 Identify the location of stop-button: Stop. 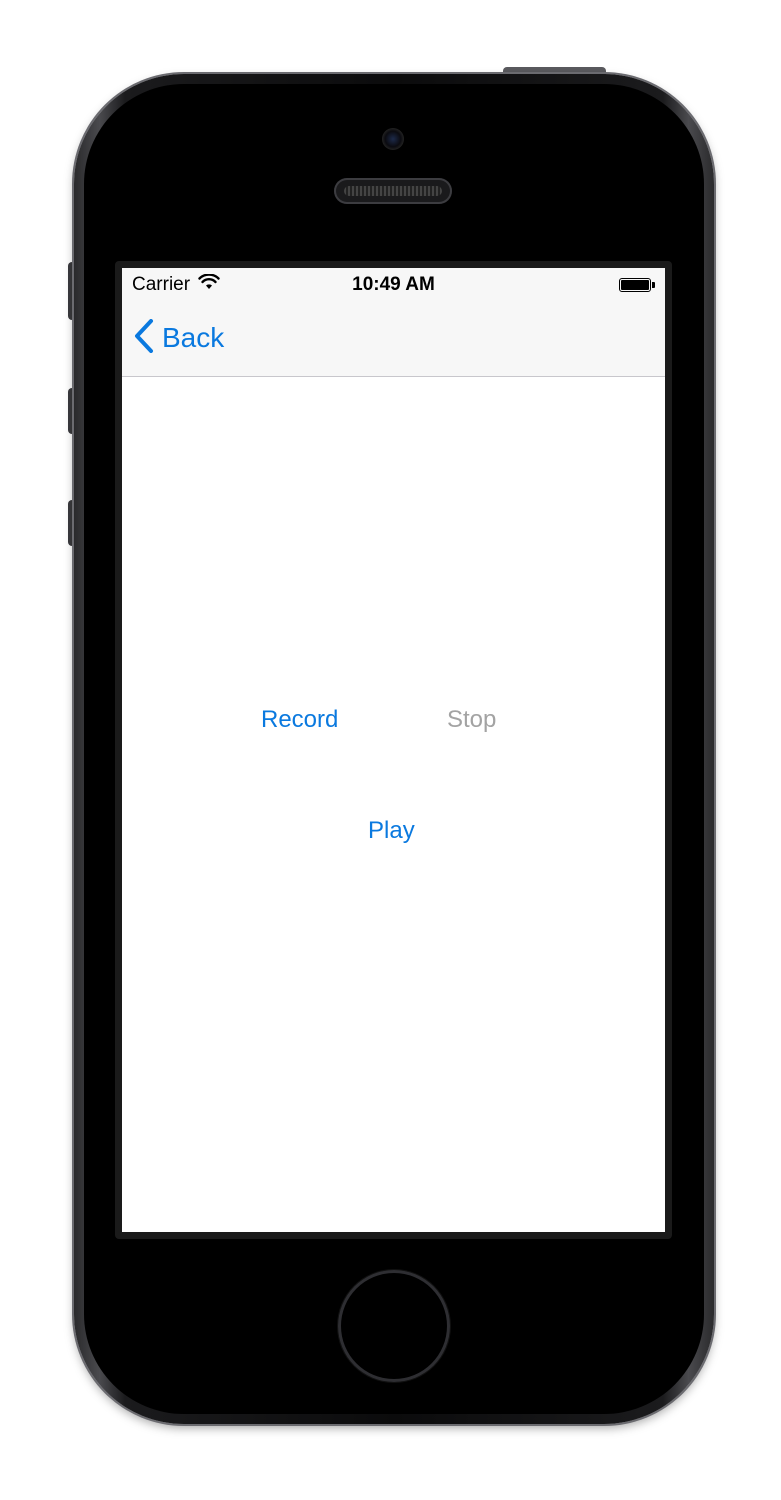
(471, 720).